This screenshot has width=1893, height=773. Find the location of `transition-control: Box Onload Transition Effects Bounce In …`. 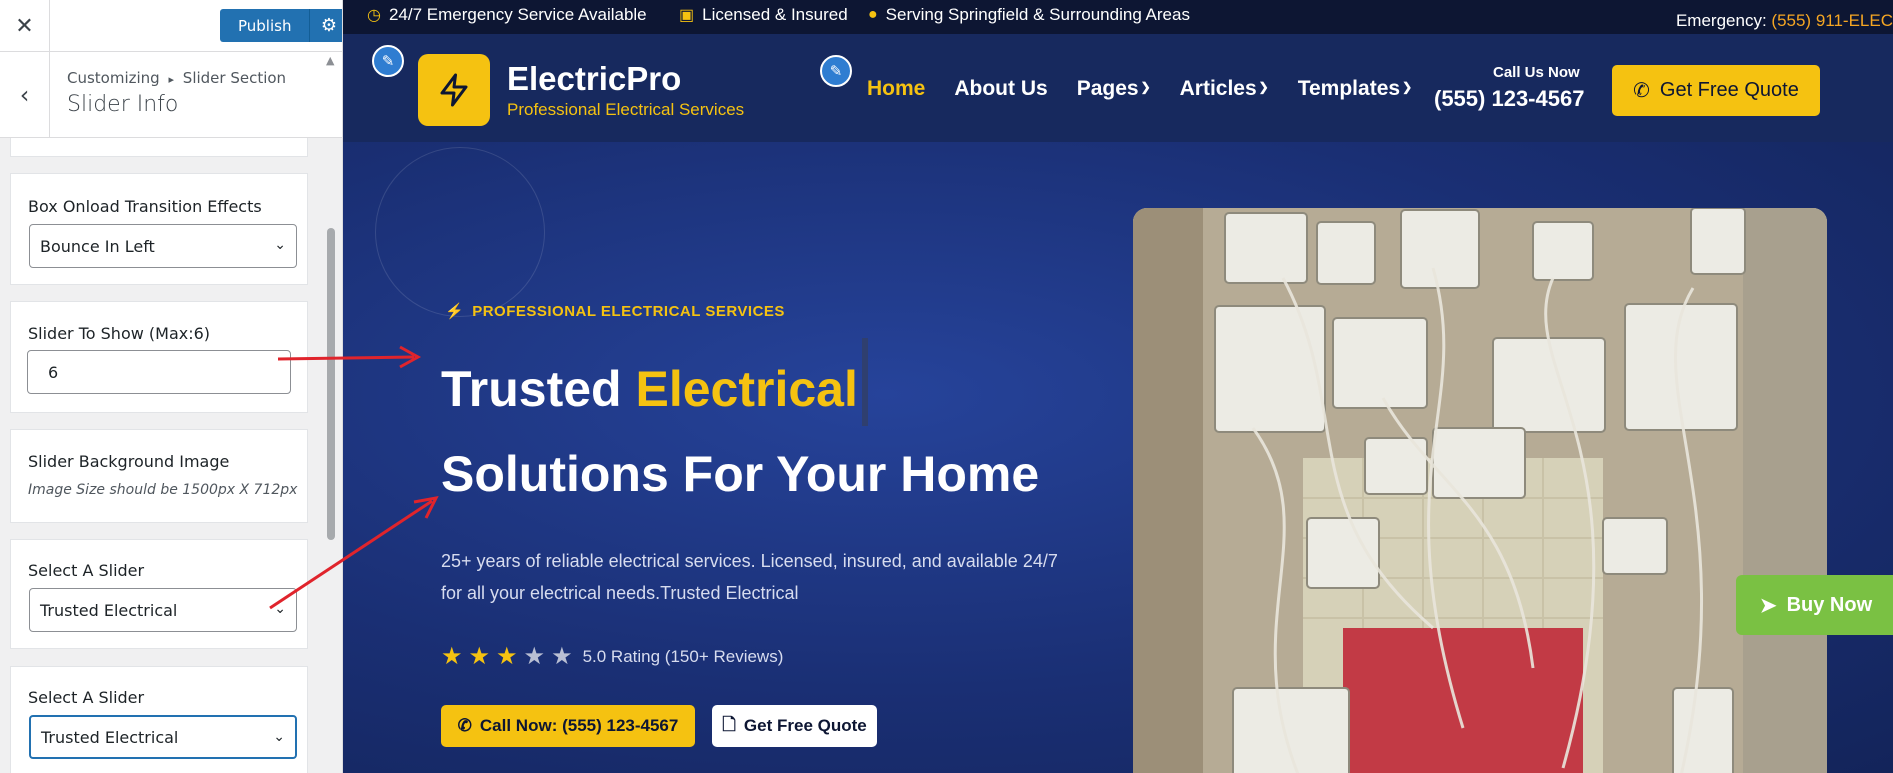

transition-control: Box Onload Transition Effects Bounce In … is located at coordinates (159, 229).